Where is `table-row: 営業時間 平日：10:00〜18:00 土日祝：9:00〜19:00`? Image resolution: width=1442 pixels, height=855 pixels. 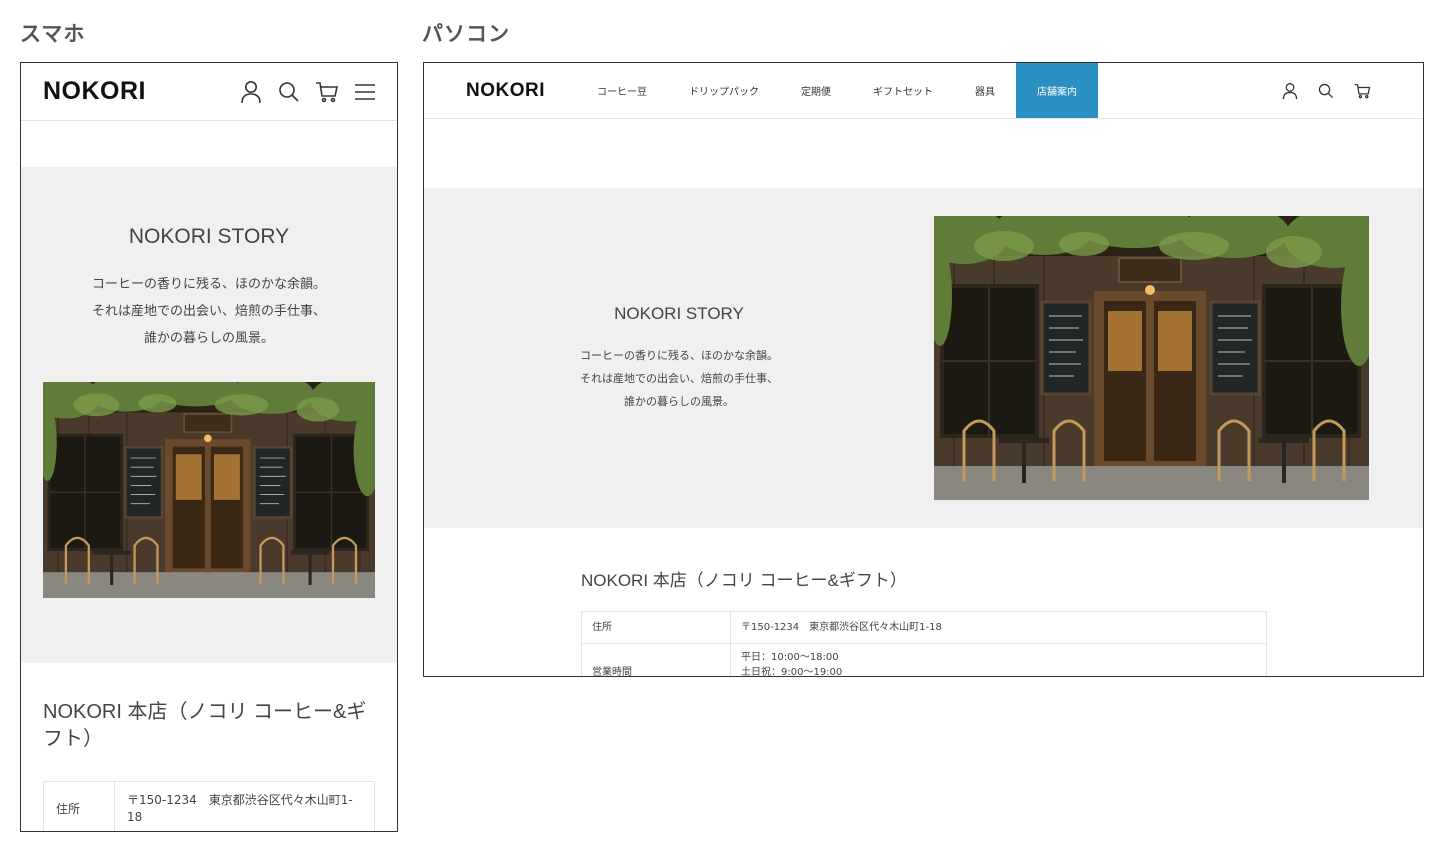 table-row: 営業時間 平日：10:00〜18:00 土日祝：9:00〜19:00 is located at coordinates (924, 660).